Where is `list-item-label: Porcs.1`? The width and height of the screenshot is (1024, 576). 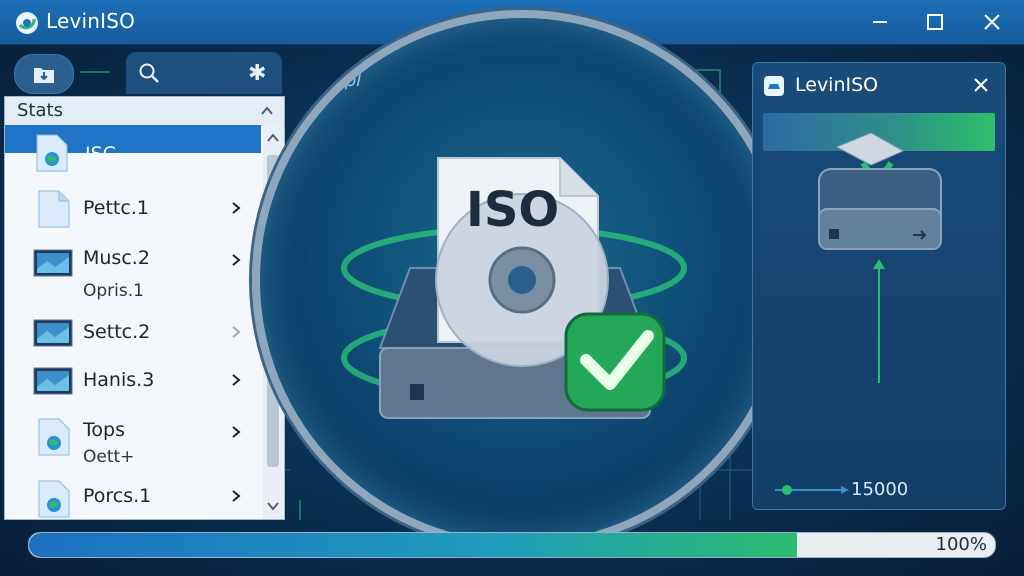
list-item-label: Porcs.1 is located at coordinates (117, 496).